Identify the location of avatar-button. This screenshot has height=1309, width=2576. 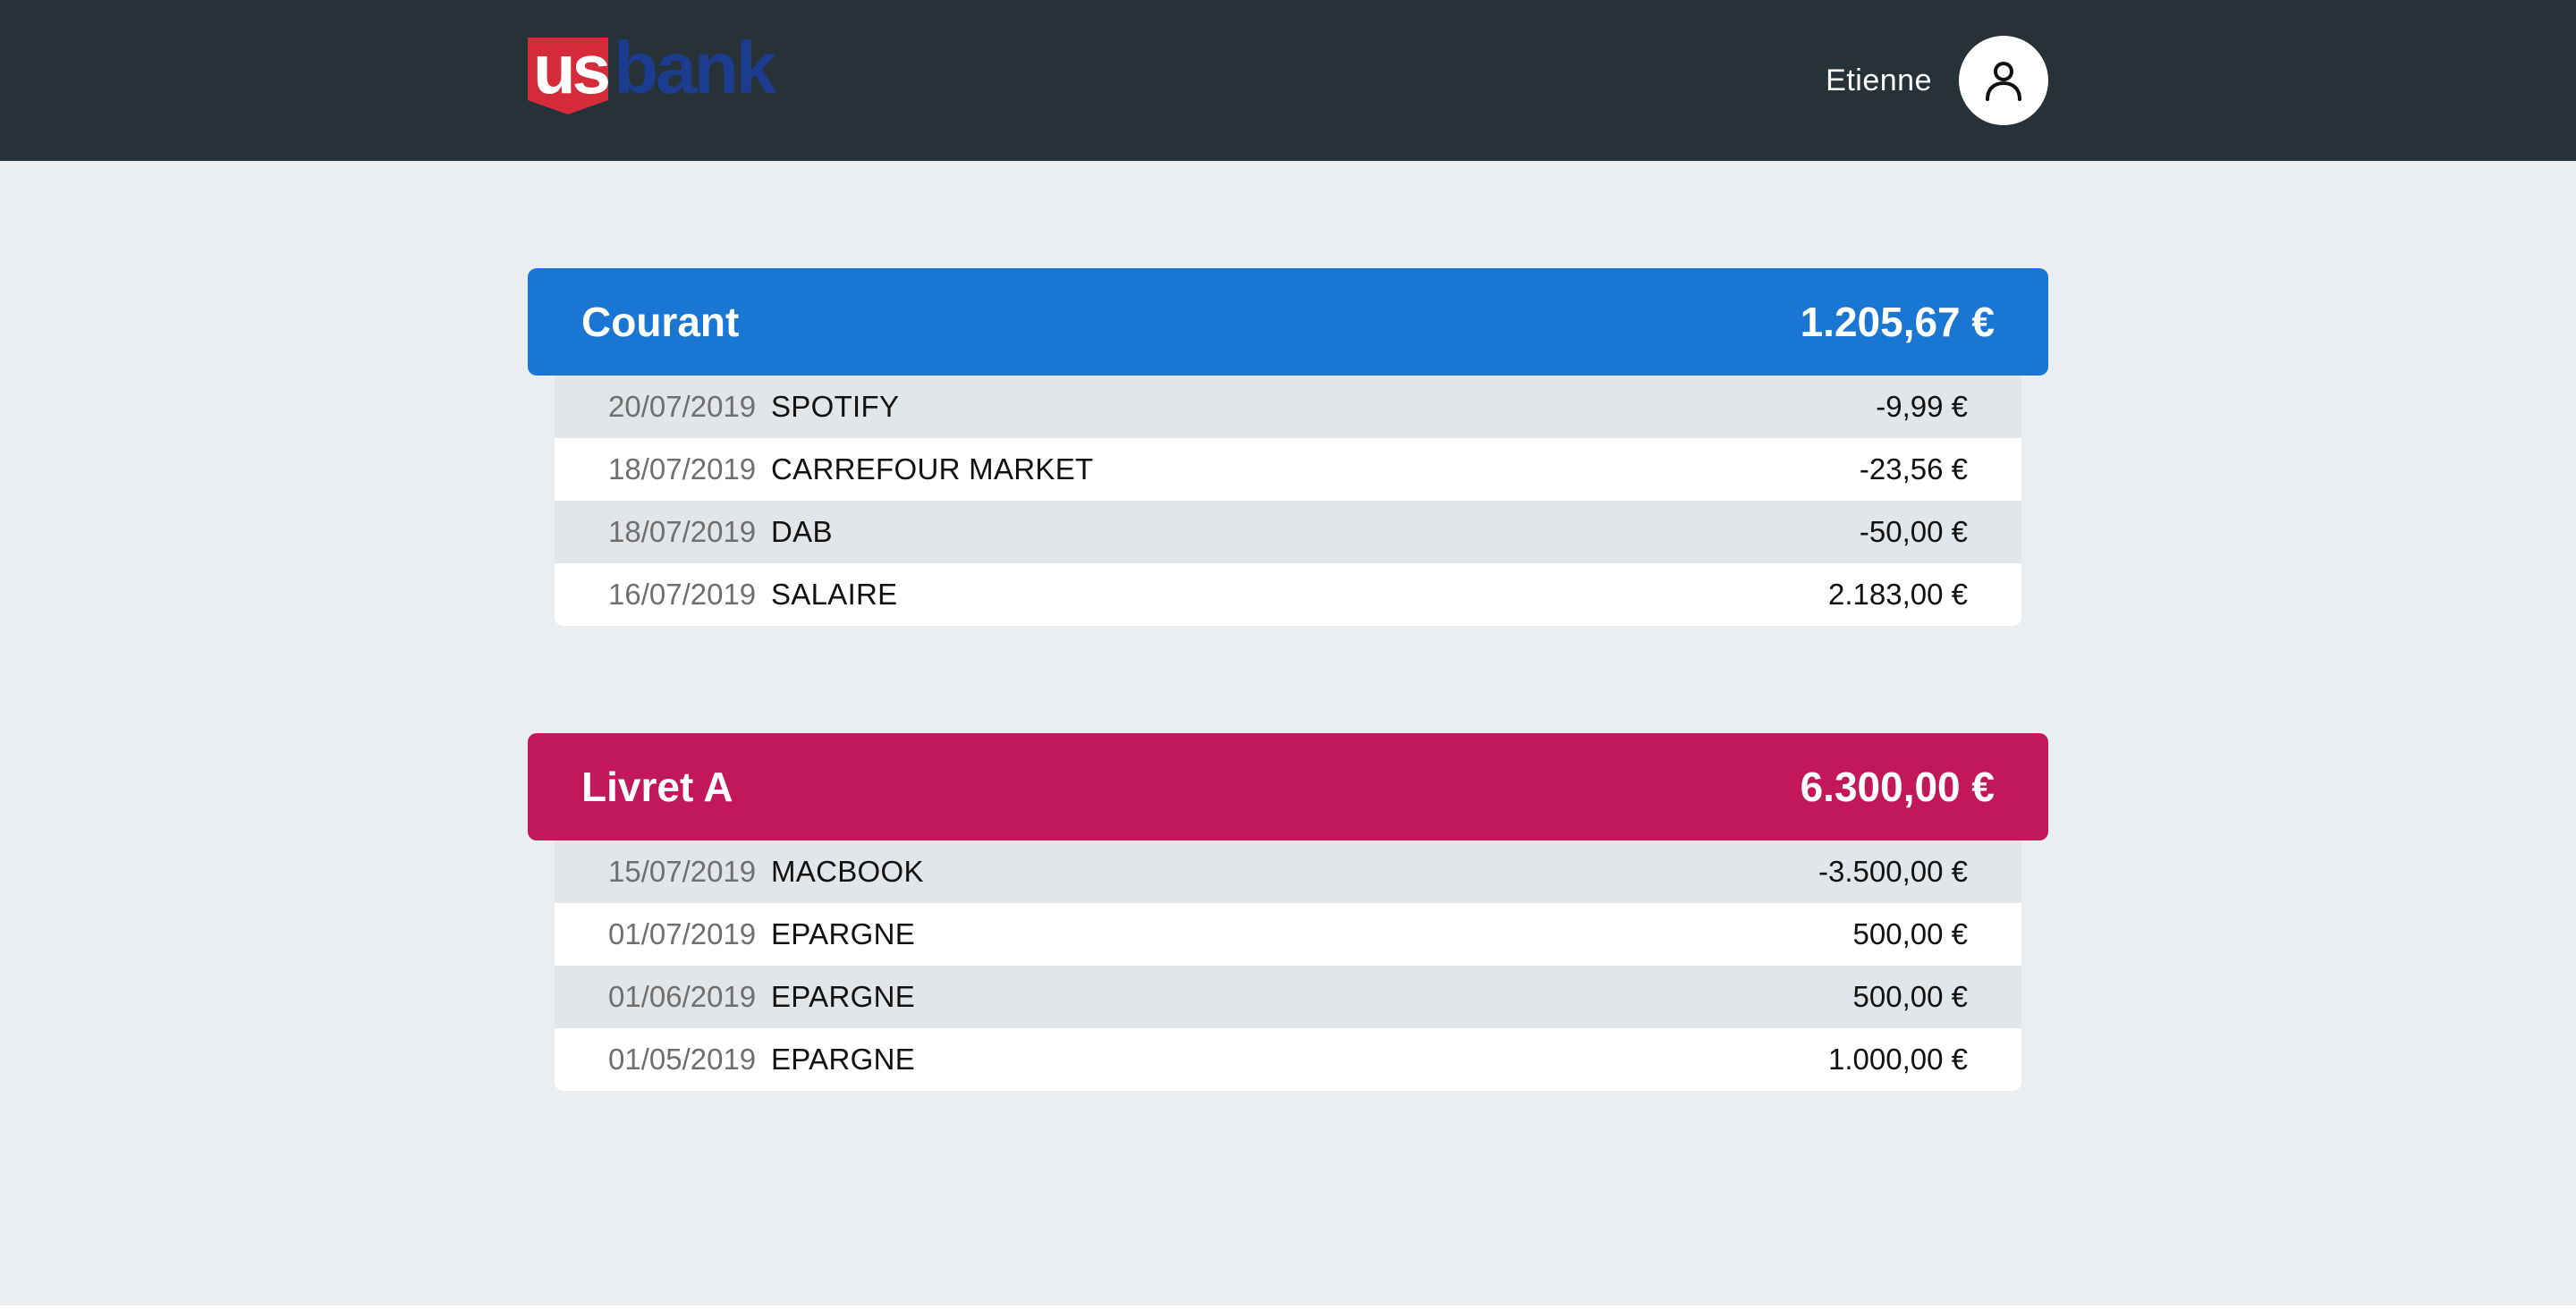
(2003, 80).